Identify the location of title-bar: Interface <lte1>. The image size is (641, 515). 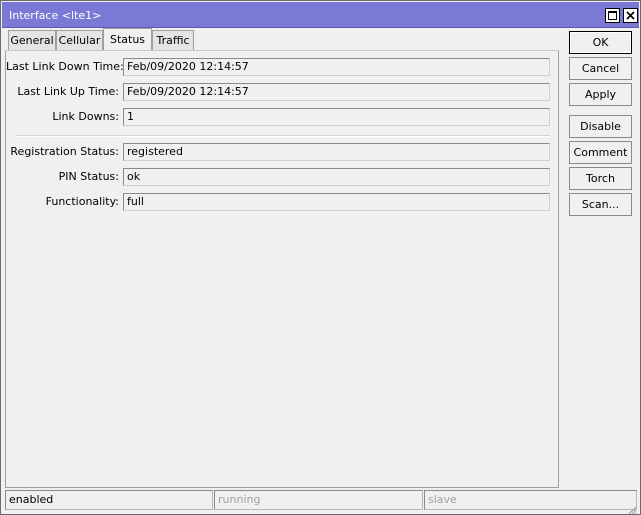
(320, 15).